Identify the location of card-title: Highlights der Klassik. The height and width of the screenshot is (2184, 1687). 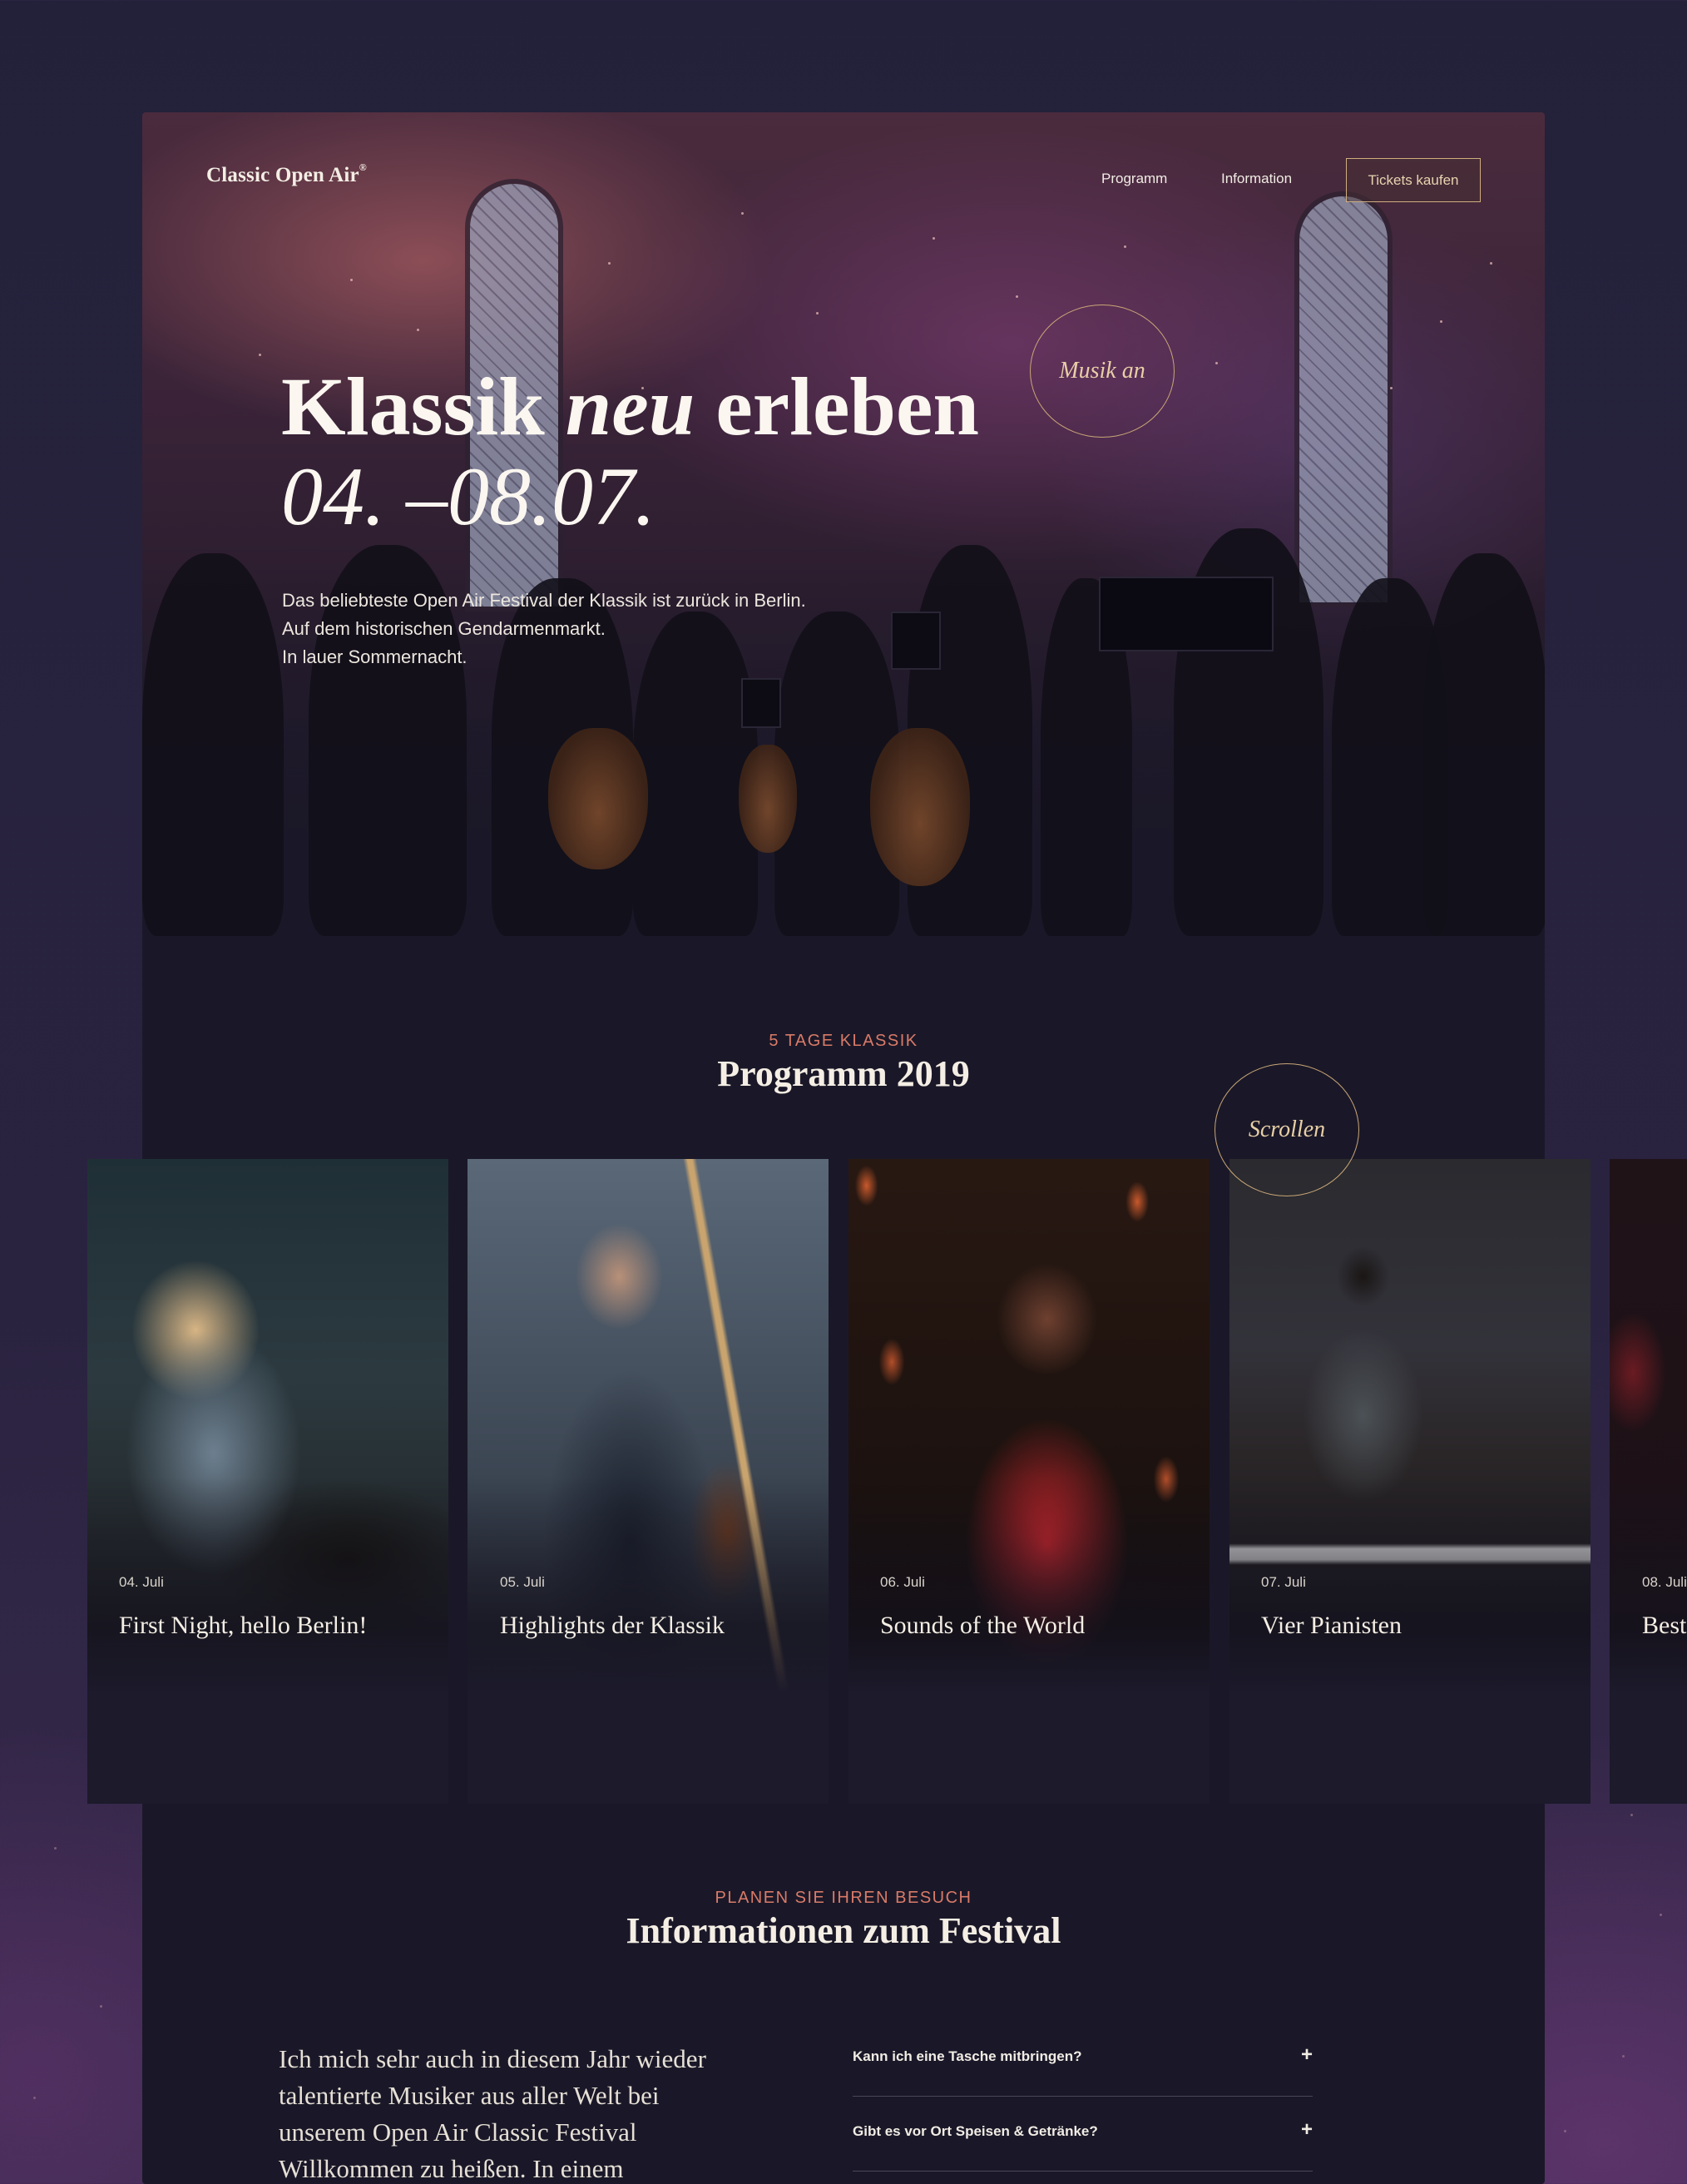
(612, 1626).